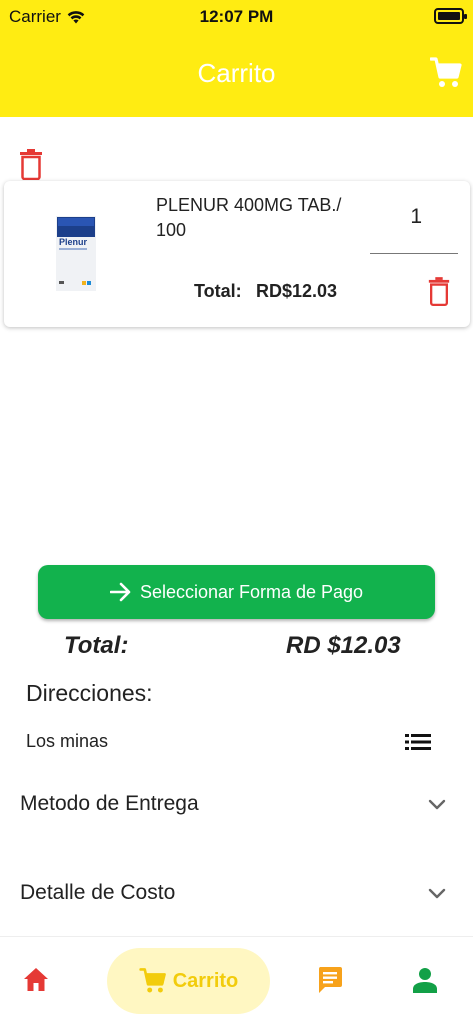 The width and height of the screenshot is (473, 1024). What do you see at coordinates (109, 803) in the screenshot?
I see `delivery-method-label: Metodo de Entrega` at bounding box center [109, 803].